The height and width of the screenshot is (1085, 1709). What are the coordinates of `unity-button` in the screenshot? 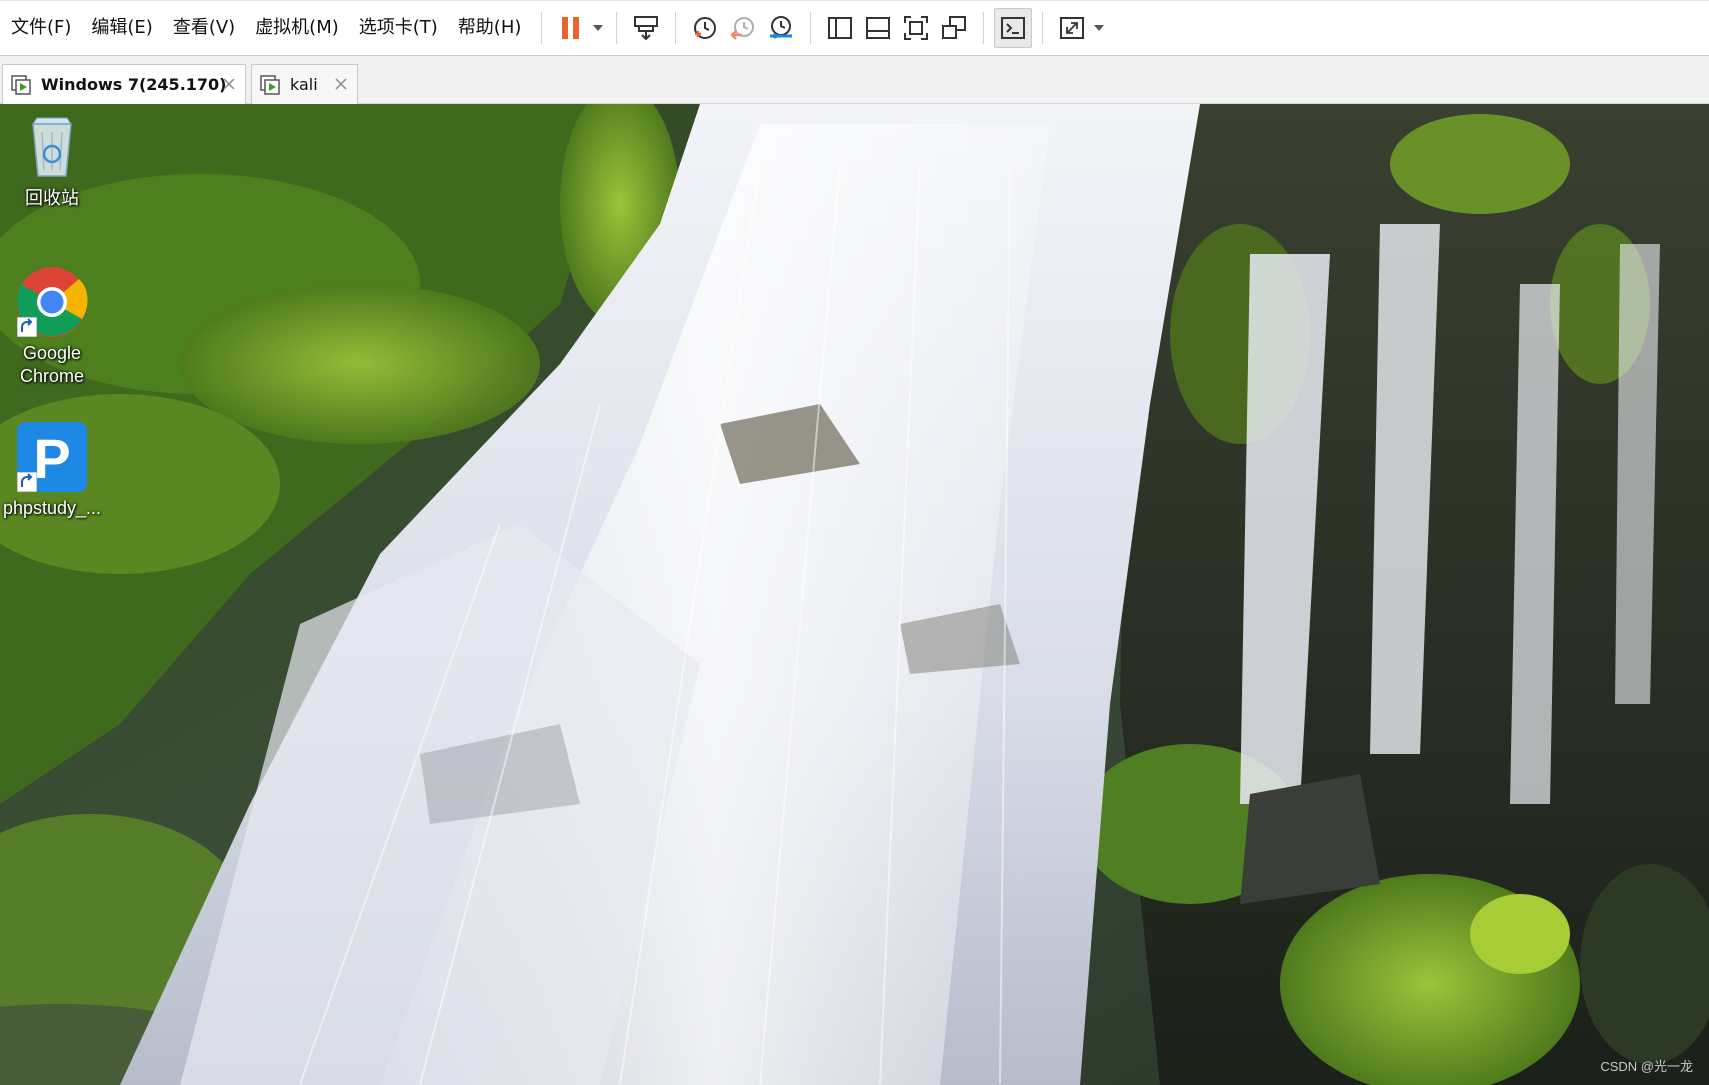 It's located at (954, 28).